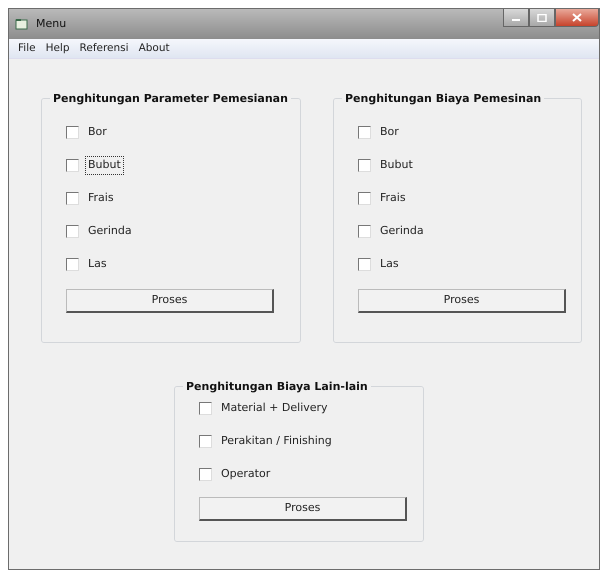  I want to click on window-title: Menu, so click(51, 24).